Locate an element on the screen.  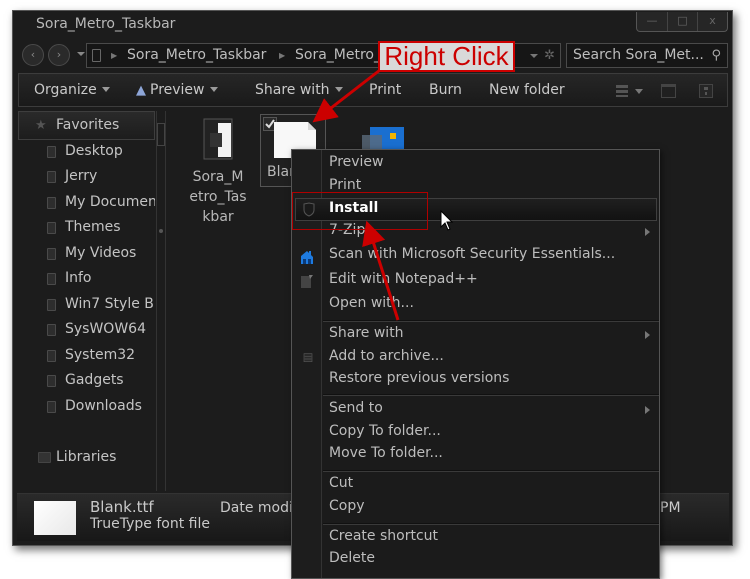
sidebar-item-my-videos: My Videos is located at coordinates (86, 255).